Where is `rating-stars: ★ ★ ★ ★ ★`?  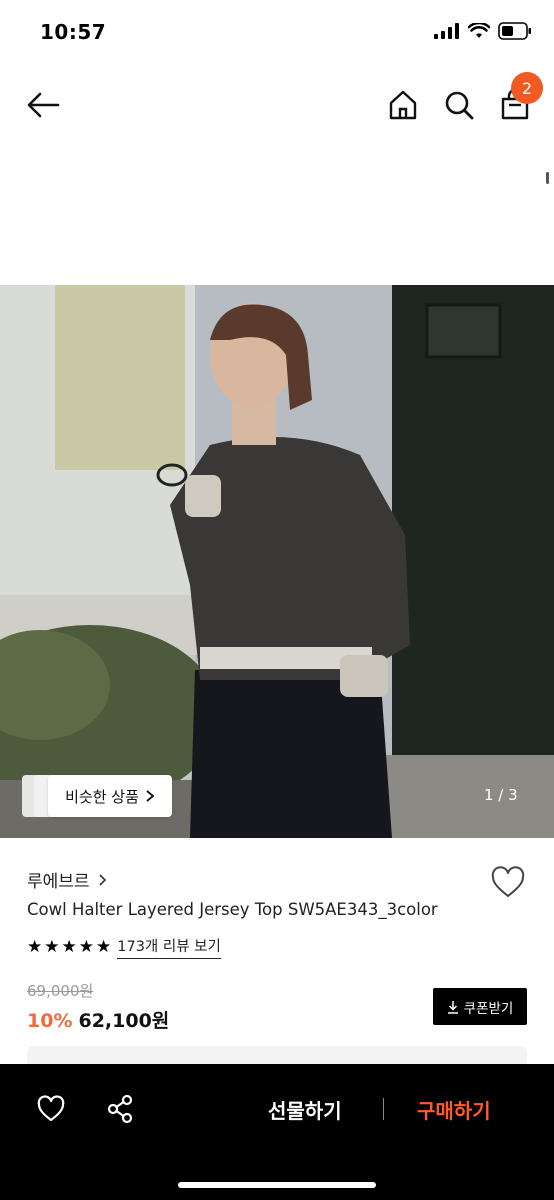
rating-stars: ★ ★ ★ ★ ★ is located at coordinates (69, 947).